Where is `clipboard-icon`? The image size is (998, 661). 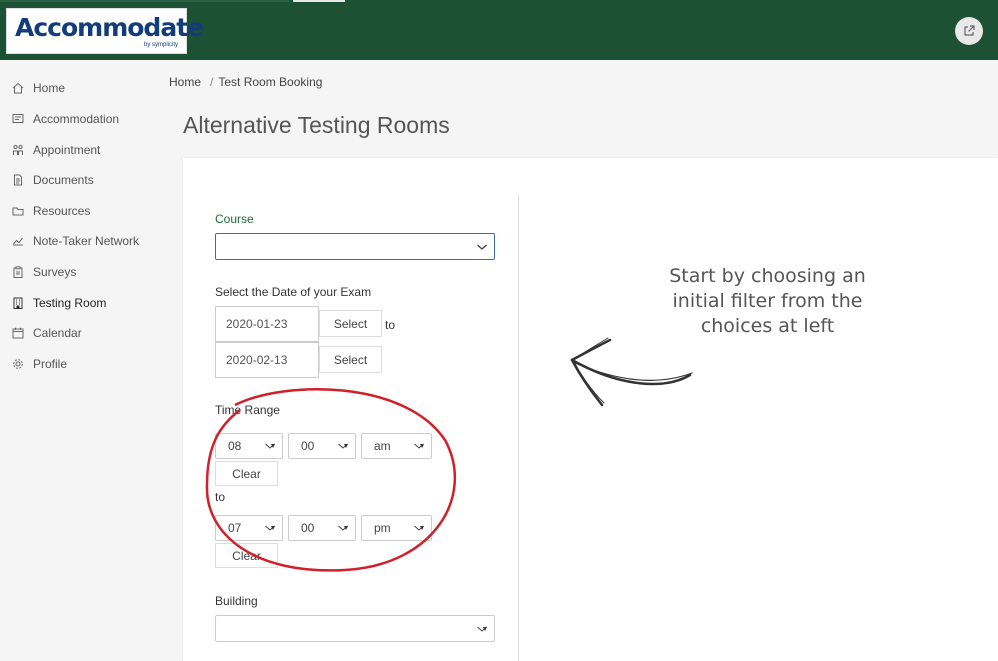 clipboard-icon is located at coordinates (18, 272).